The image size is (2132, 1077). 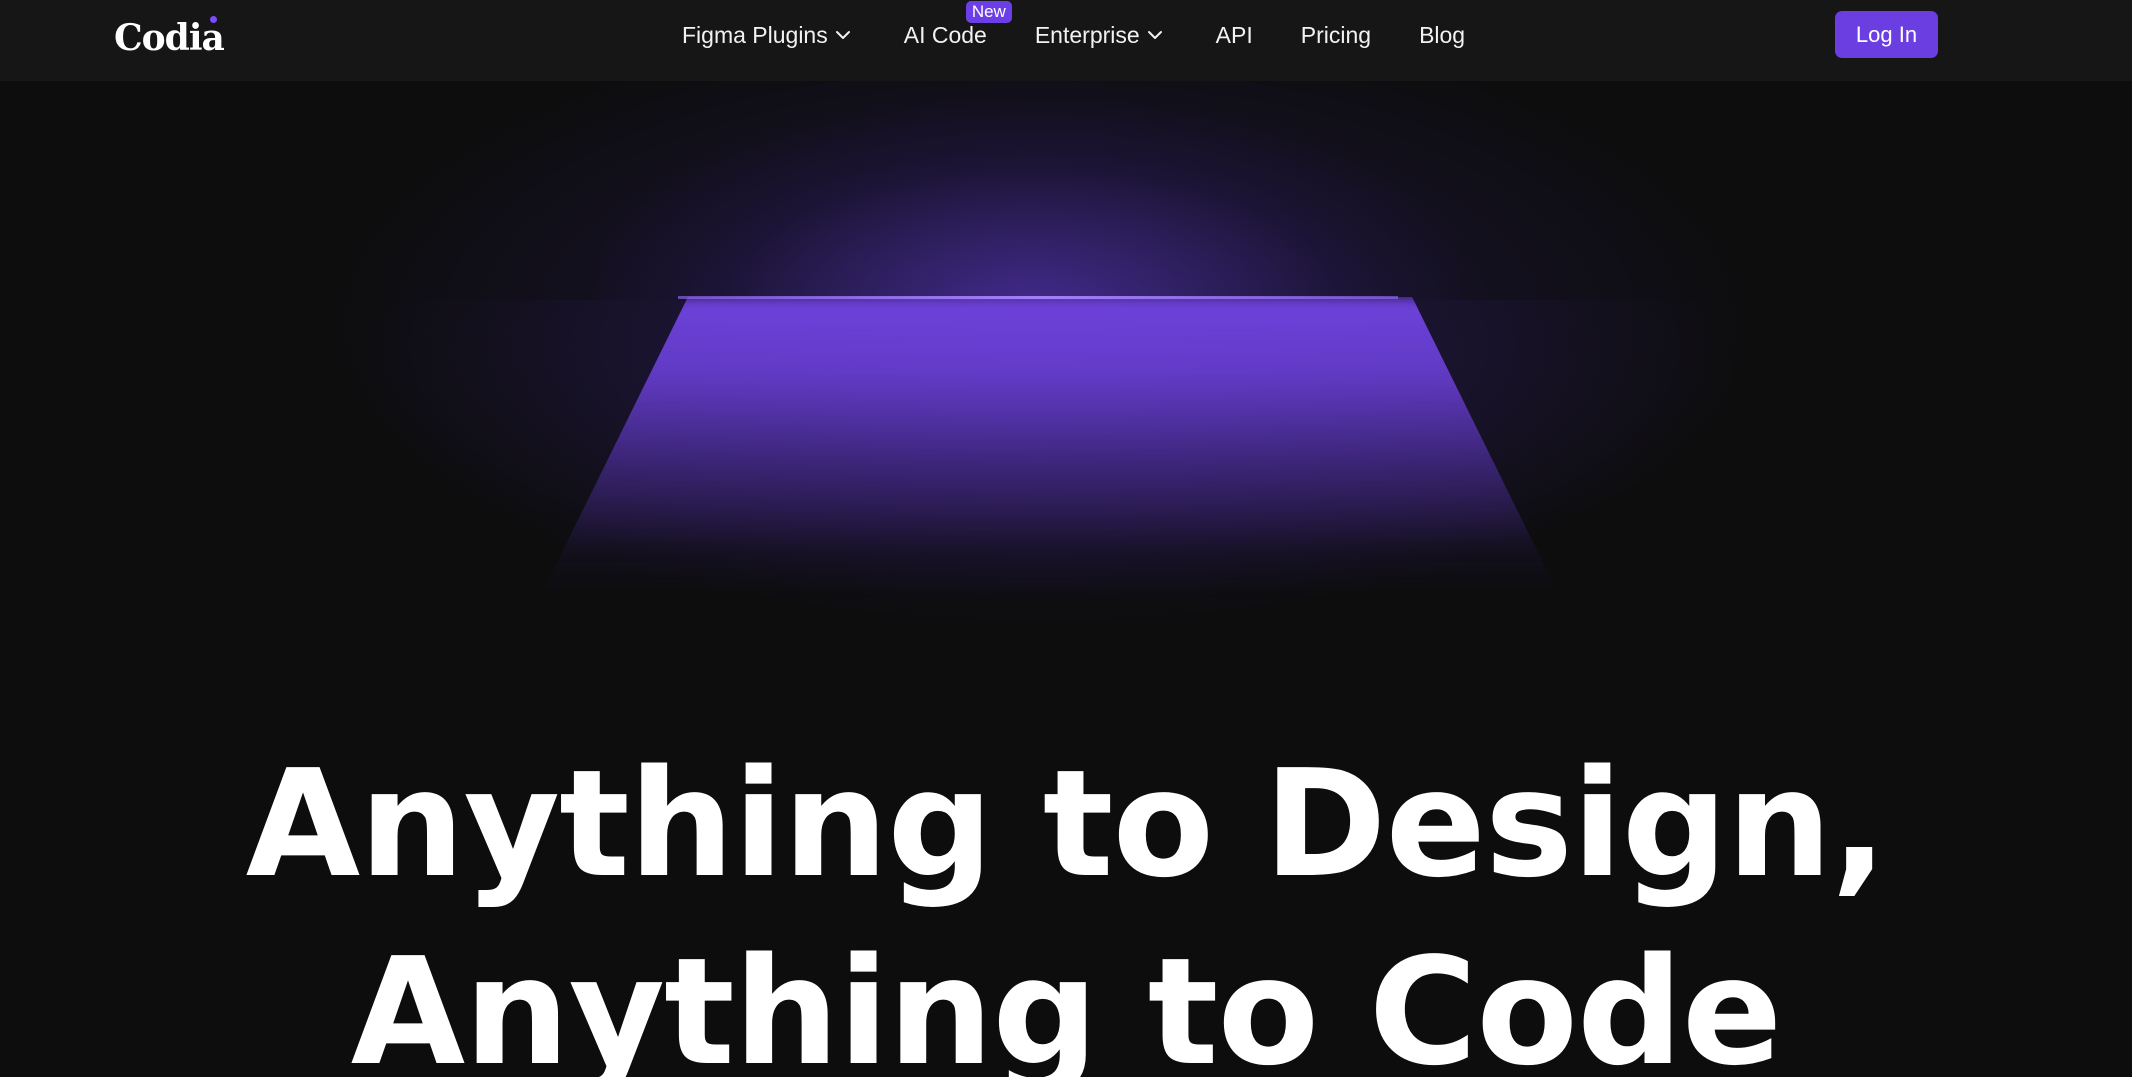 What do you see at coordinates (1050, 447) in the screenshot?
I see `hero-light-beam` at bounding box center [1050, 447].